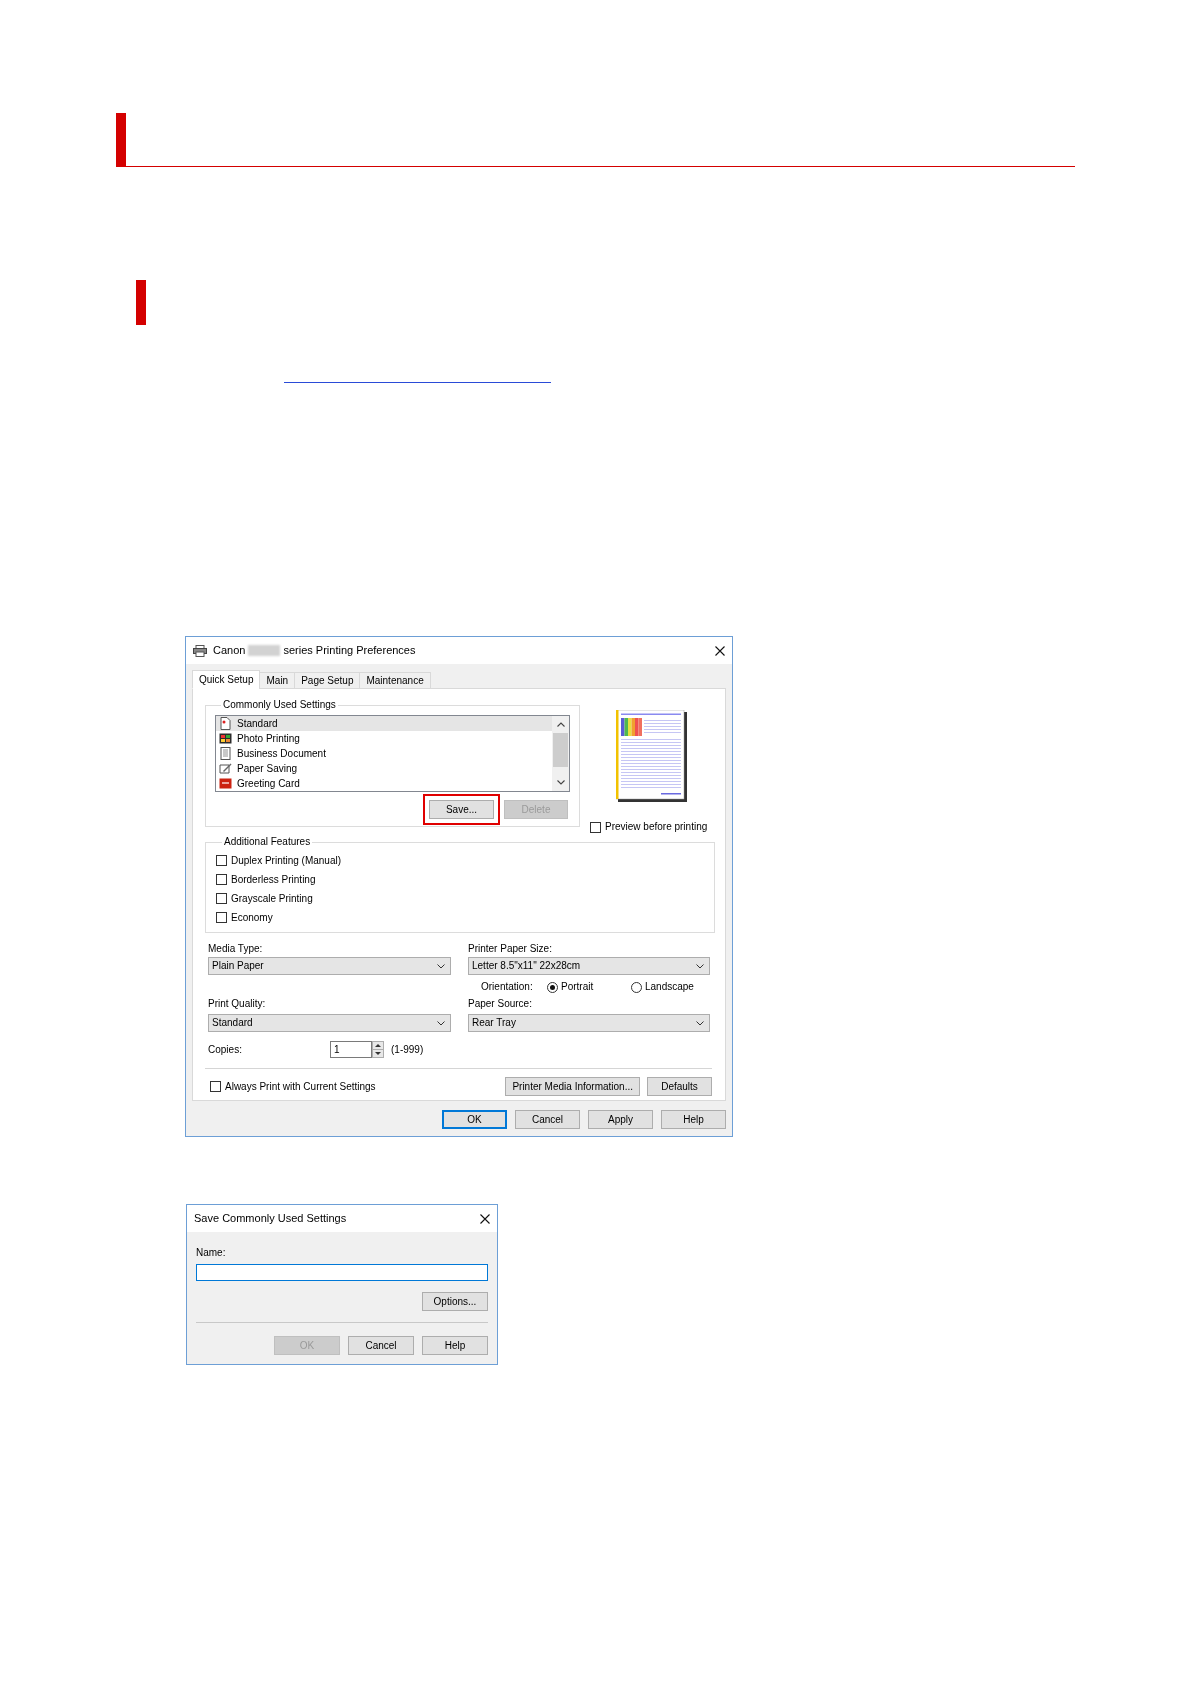 The width and height of the screenshot is (1192, 1685). I want to click on tab: Quick Setup, so click(226, 679).